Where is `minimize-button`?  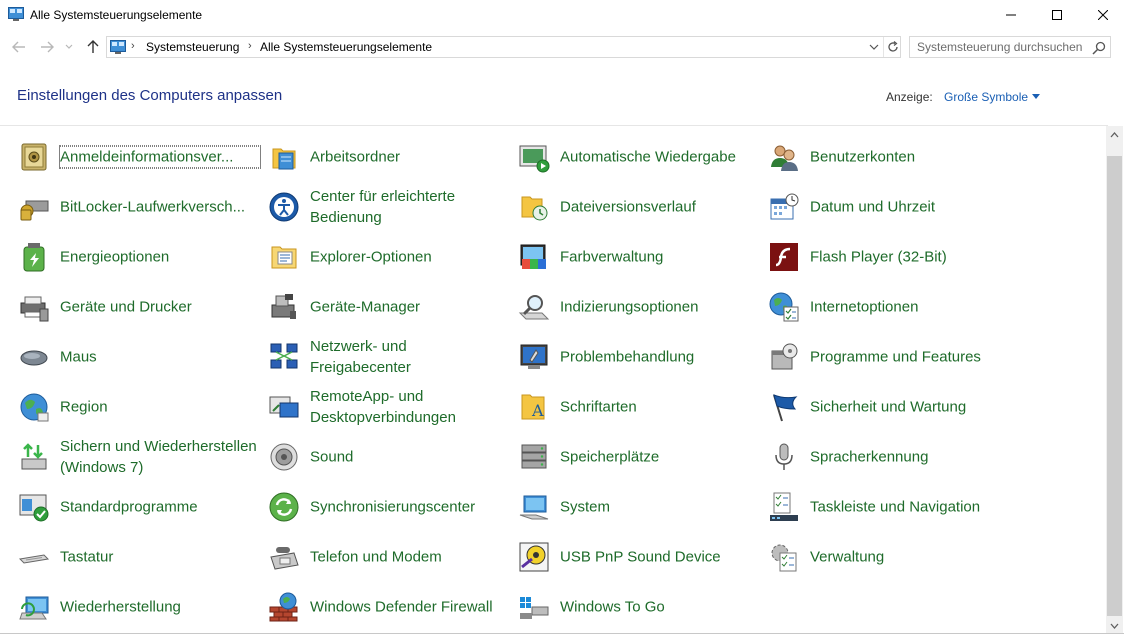 minimize-button is located at coordinates (1011, 15).